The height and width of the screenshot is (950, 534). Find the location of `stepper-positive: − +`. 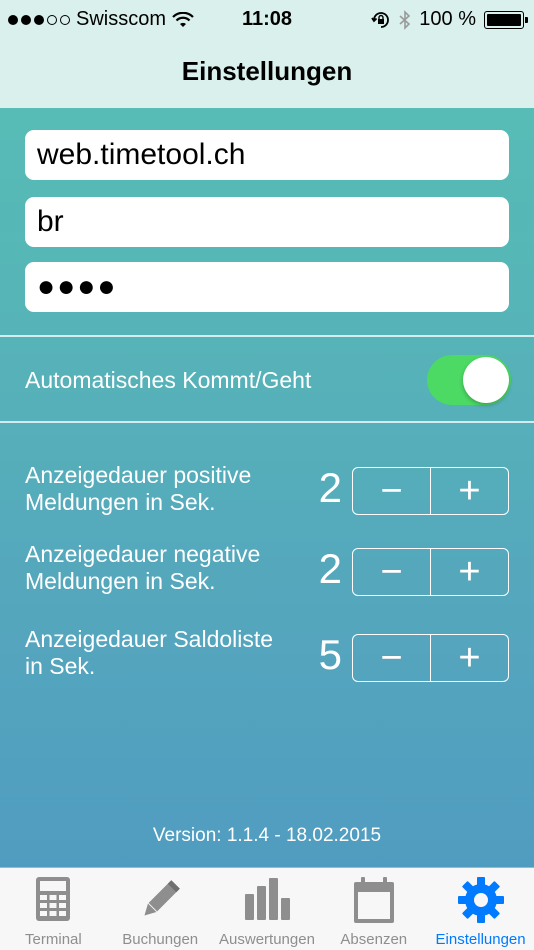

stepper-positive: − + is located at coordinates (430, 491).